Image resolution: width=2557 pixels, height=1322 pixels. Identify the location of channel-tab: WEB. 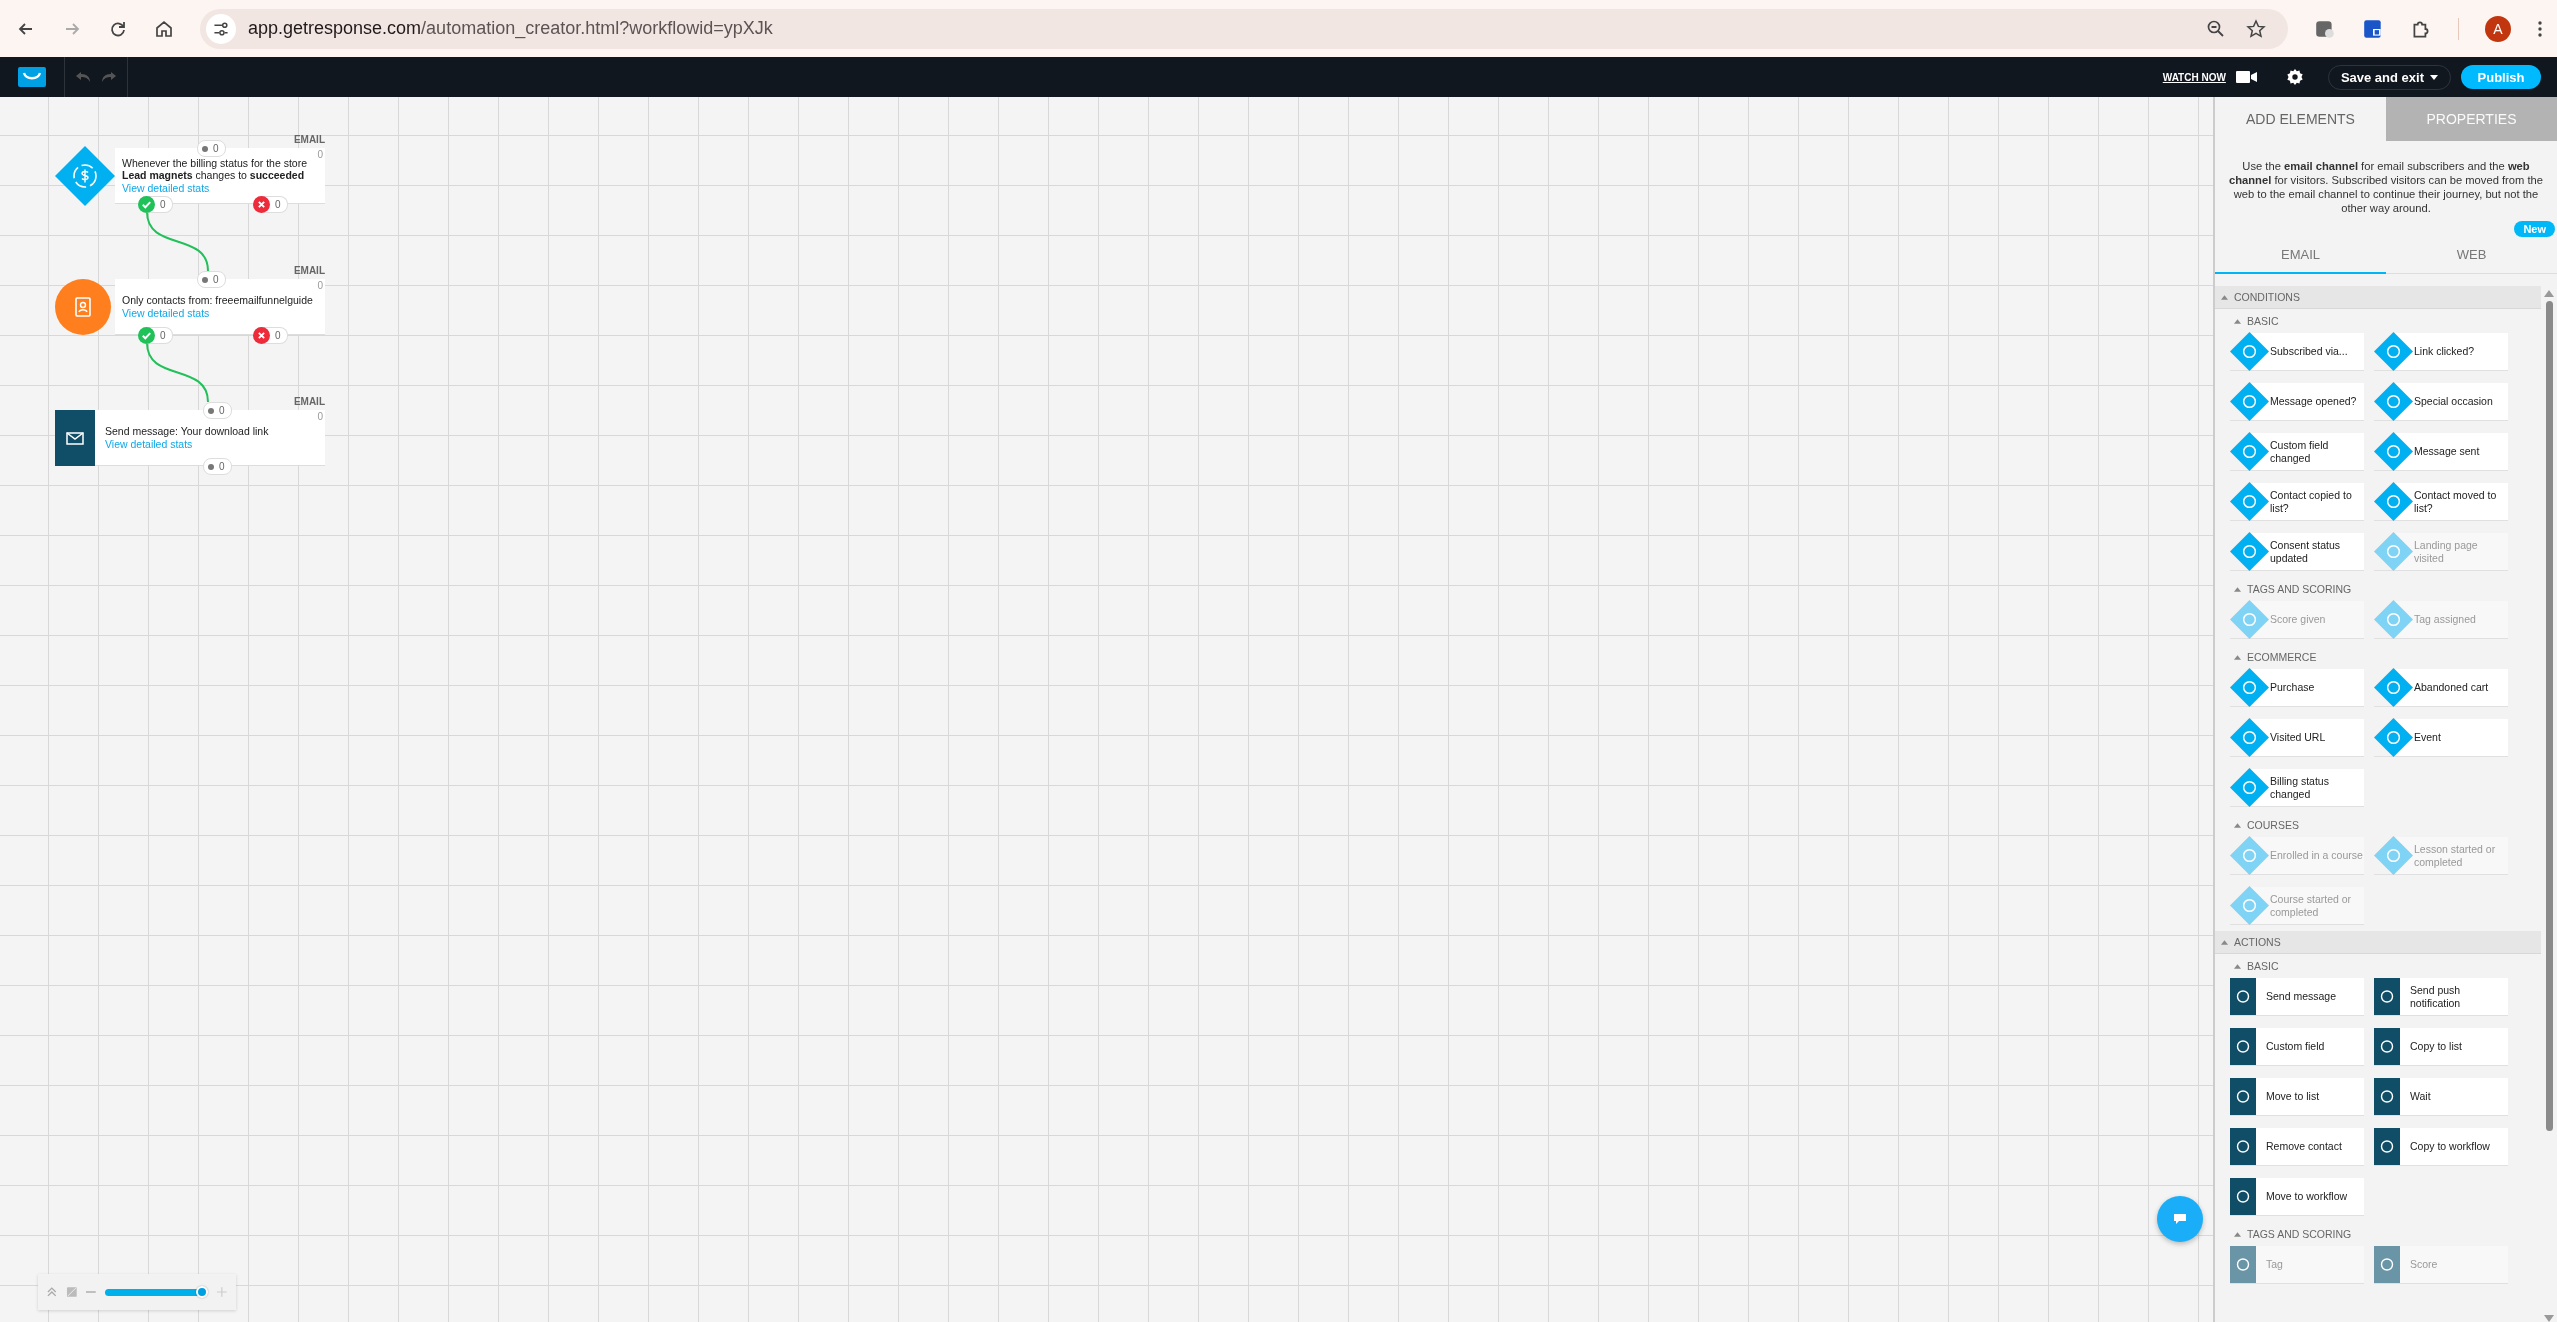
(2471, 255).